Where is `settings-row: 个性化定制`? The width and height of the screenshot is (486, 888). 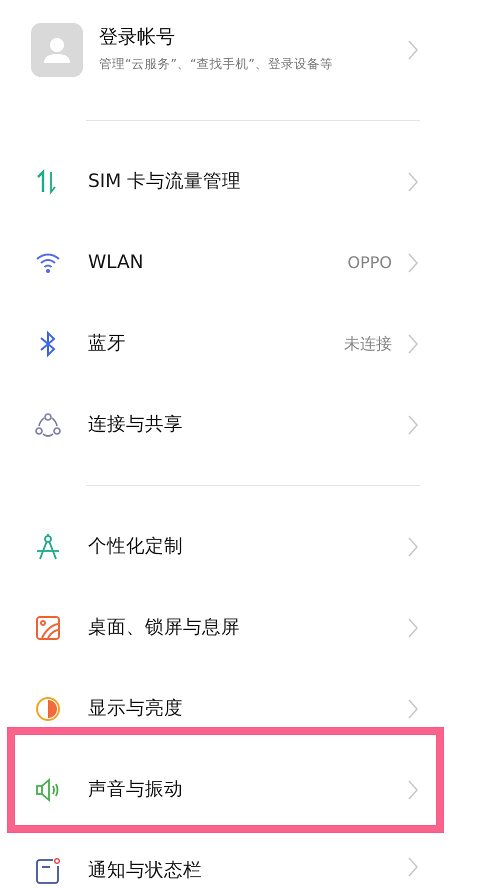
settings-row: 个性化定制 is located at coordinates (243, 546).